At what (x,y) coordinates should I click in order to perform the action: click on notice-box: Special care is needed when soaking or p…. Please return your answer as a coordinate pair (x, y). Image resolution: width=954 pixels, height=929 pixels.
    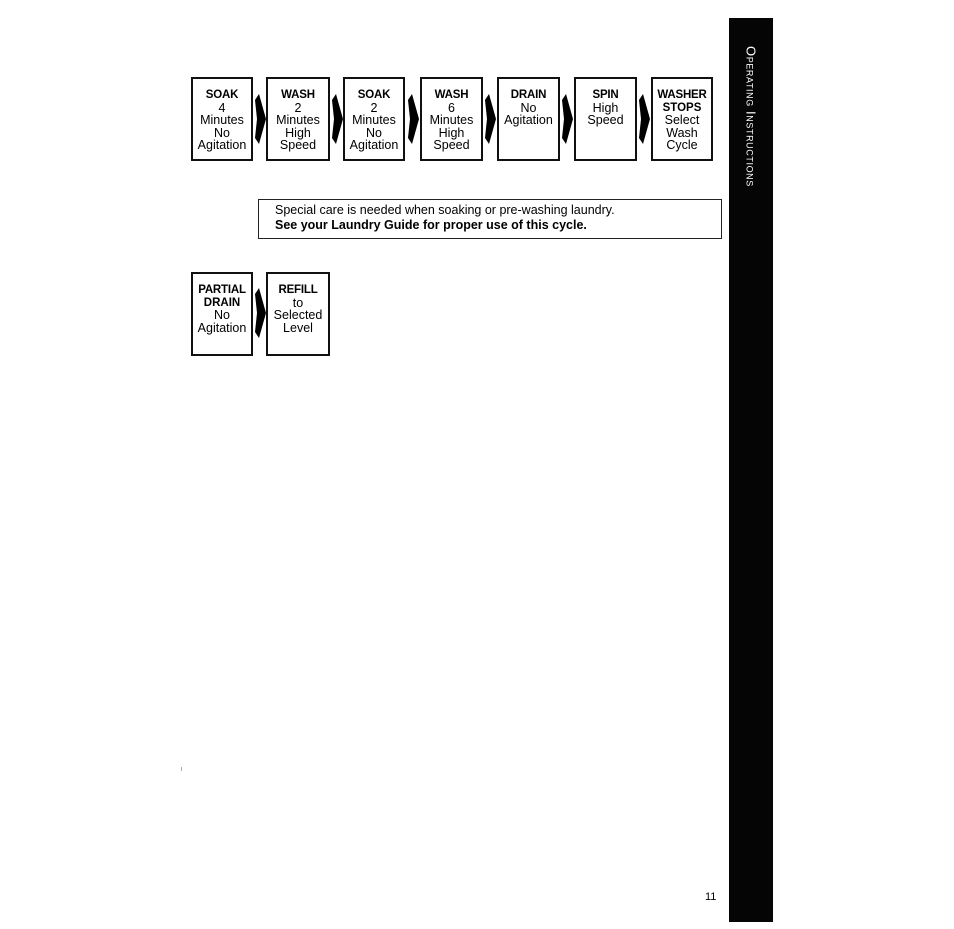
    Looking at the image, I should click on (490, 219).